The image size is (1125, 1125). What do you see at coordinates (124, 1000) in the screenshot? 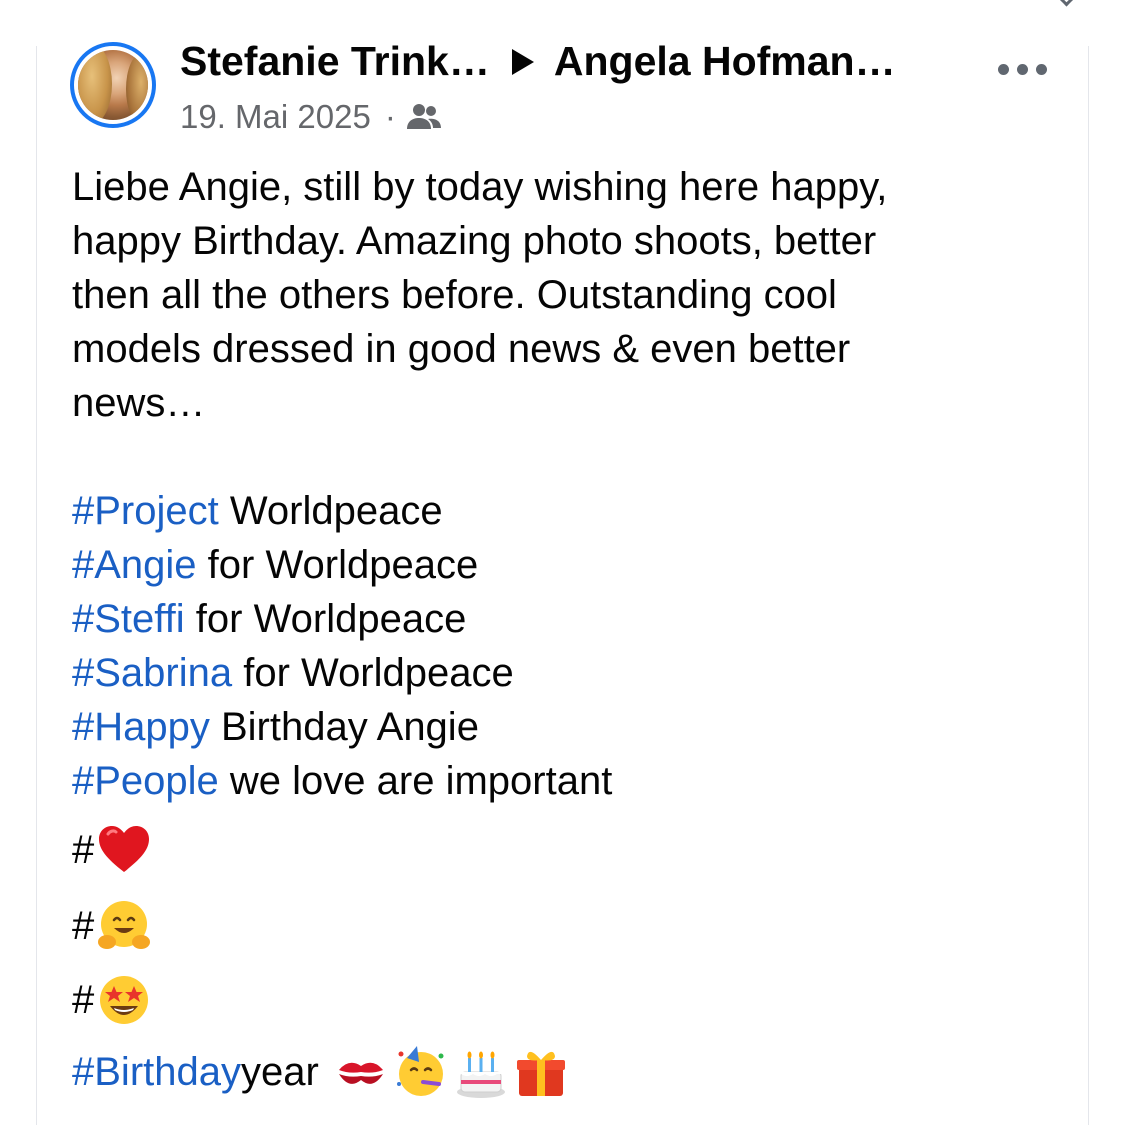
I see `star-struck-emoji` at bounding box center [124, 1000].